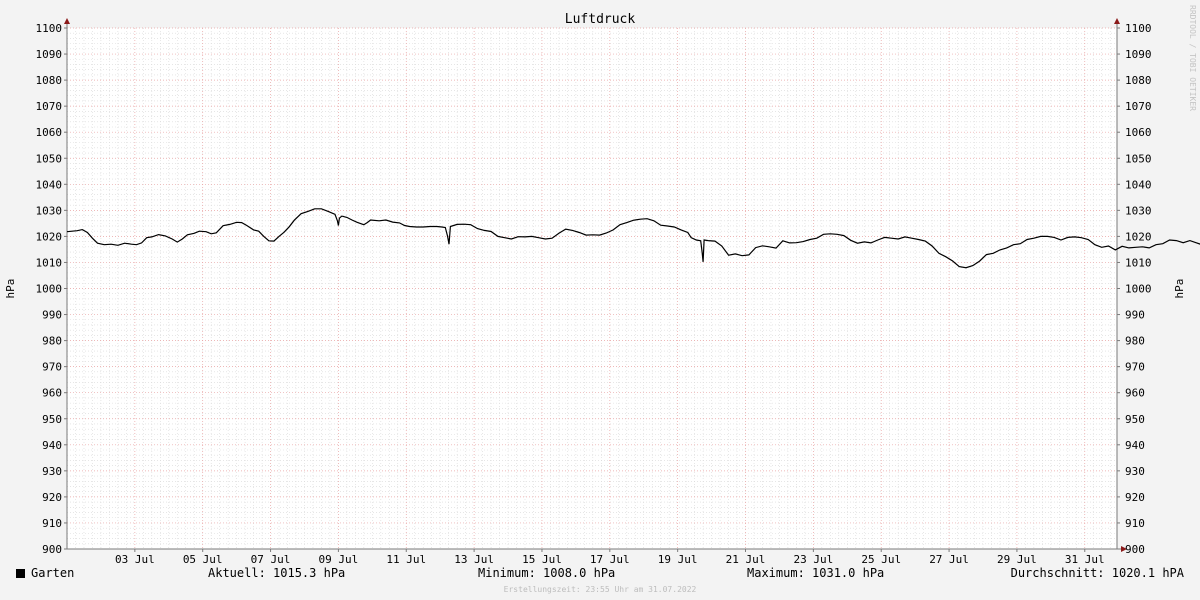 Image resolution: width=1200 pixels, height=600 pixels. Describe the element at coordinates (52, 471) in the screenshot. I see `y-tick-label-left: 930` at that location.